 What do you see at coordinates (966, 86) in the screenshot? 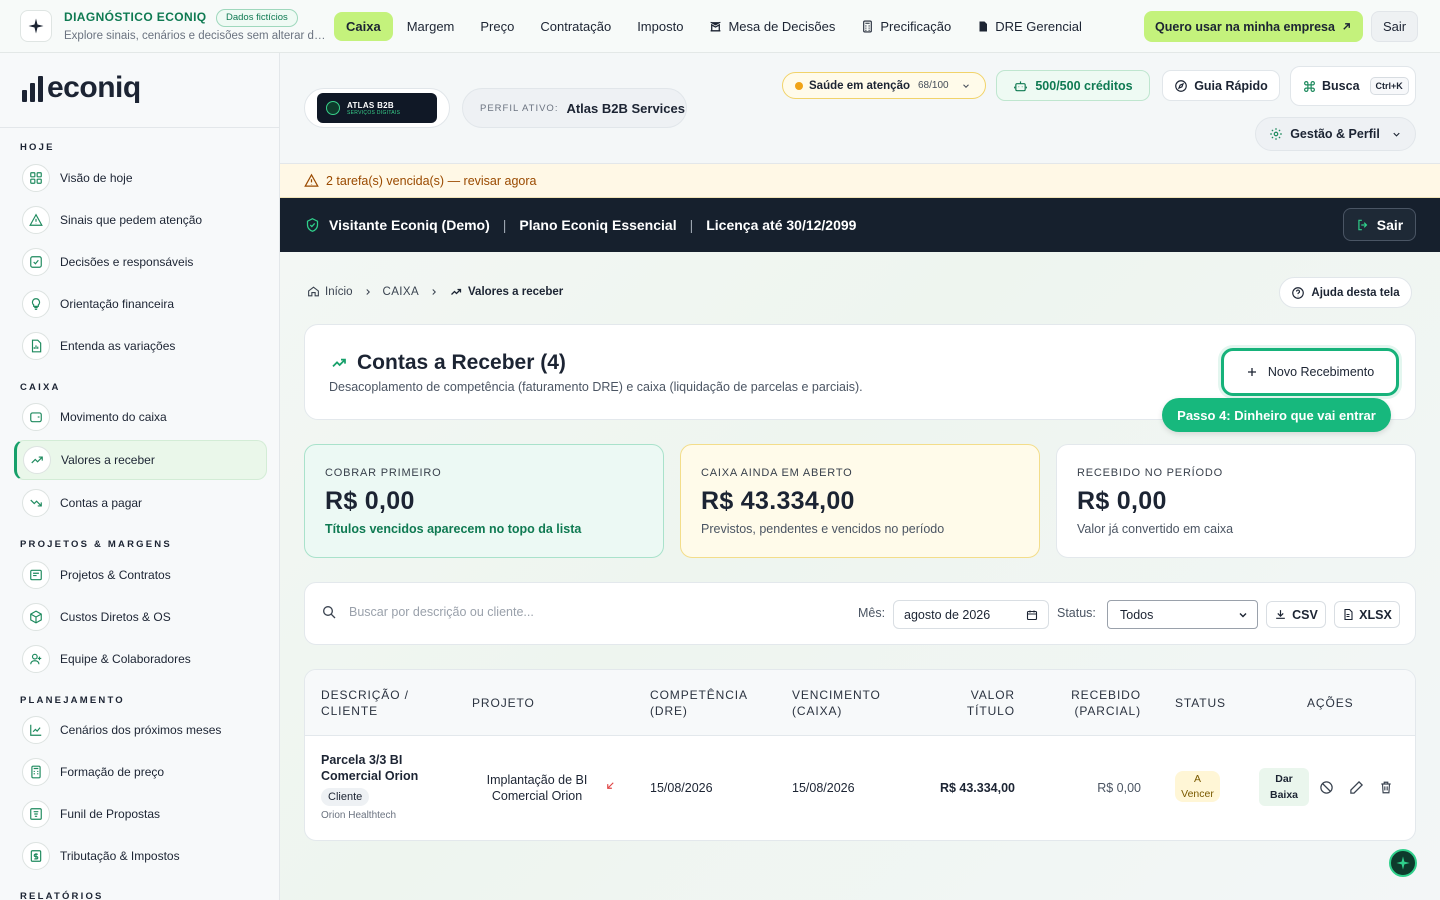
I see `chevron-down-icon` at bounding box center [966, 86].